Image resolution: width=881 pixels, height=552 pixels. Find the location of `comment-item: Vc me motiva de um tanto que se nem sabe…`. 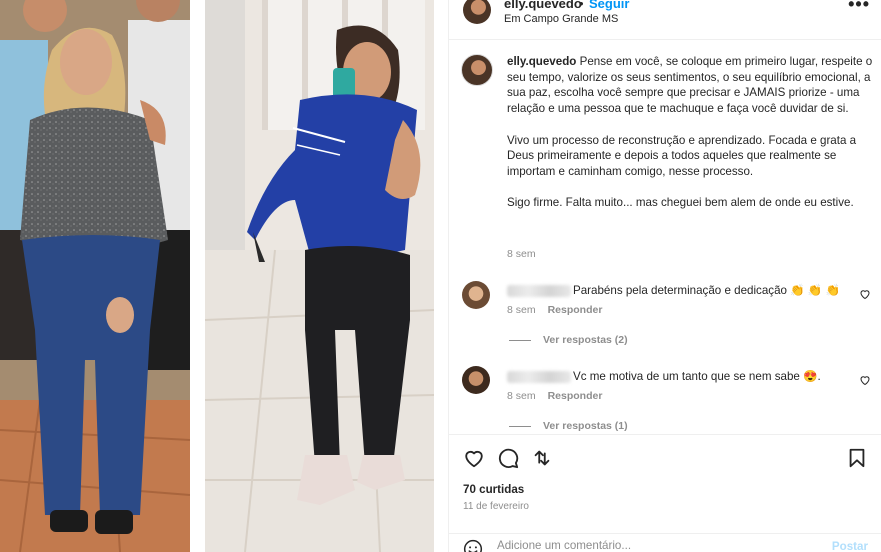

comment-item: Vc me motiva de um tanto que se nem sabe… is located at coordinates (687, 376).